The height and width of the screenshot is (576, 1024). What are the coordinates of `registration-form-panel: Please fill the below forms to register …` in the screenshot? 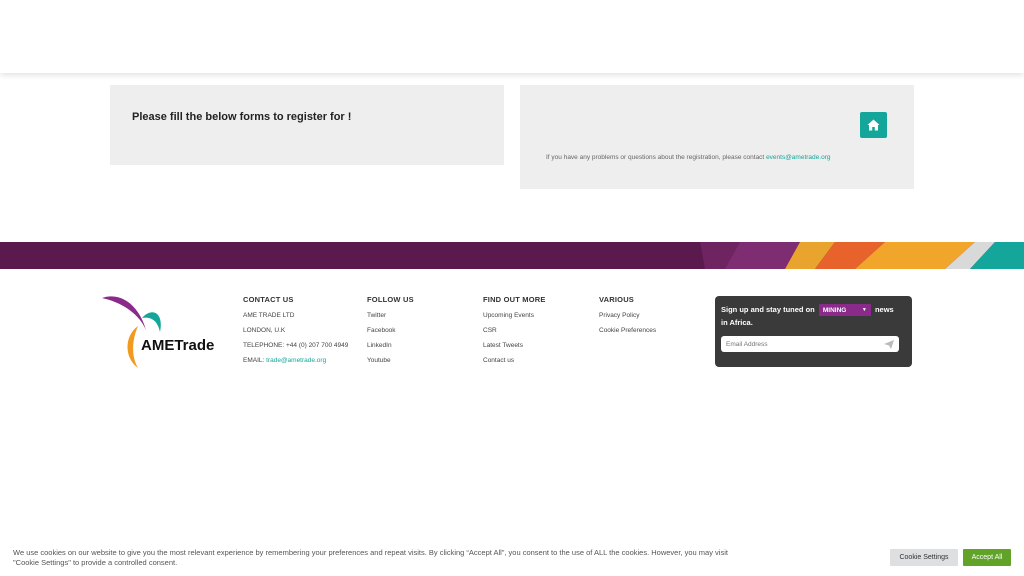 It's located at (307, 125).